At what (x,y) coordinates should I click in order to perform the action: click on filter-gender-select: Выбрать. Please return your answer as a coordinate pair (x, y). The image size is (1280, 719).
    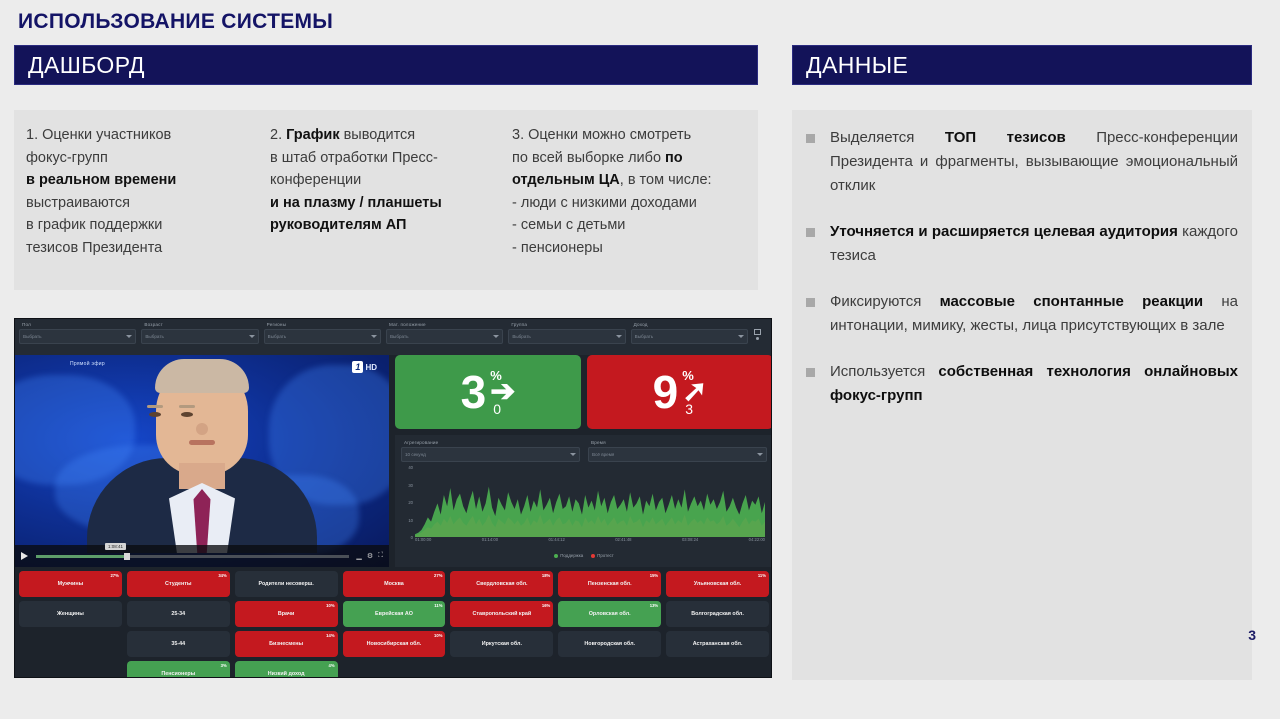
    Looking at the image, I should click on (78, 336).